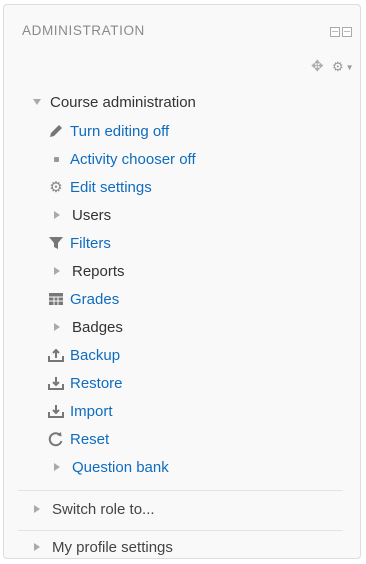 Image resolution: width=366 pixels, height=564 pixels. I want to click on activity-chooser-off-label: Activity chooser off, so click(133, 159).